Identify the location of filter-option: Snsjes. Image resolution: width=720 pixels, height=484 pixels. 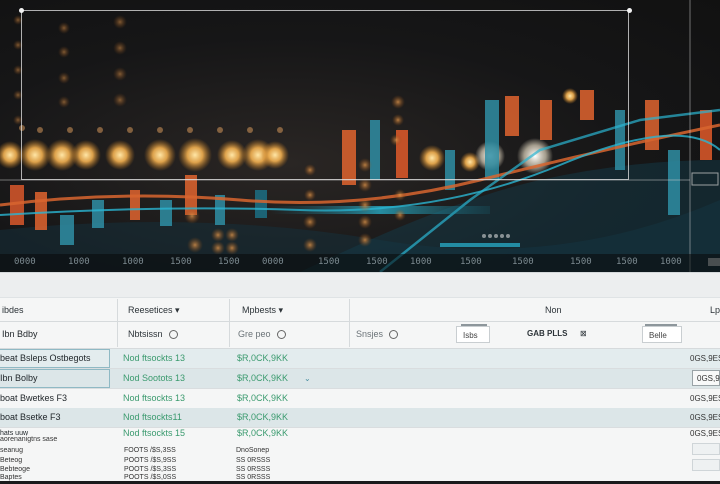
(377, 334).